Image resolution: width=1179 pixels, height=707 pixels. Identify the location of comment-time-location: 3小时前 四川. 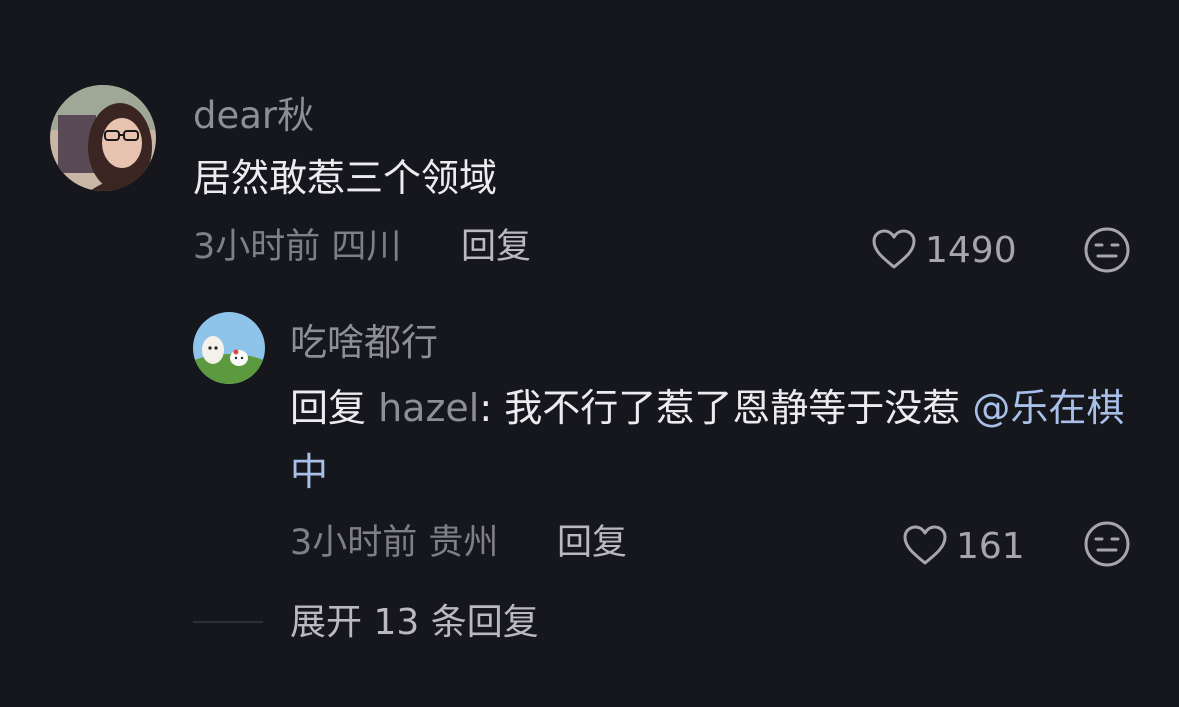
(297, 247).